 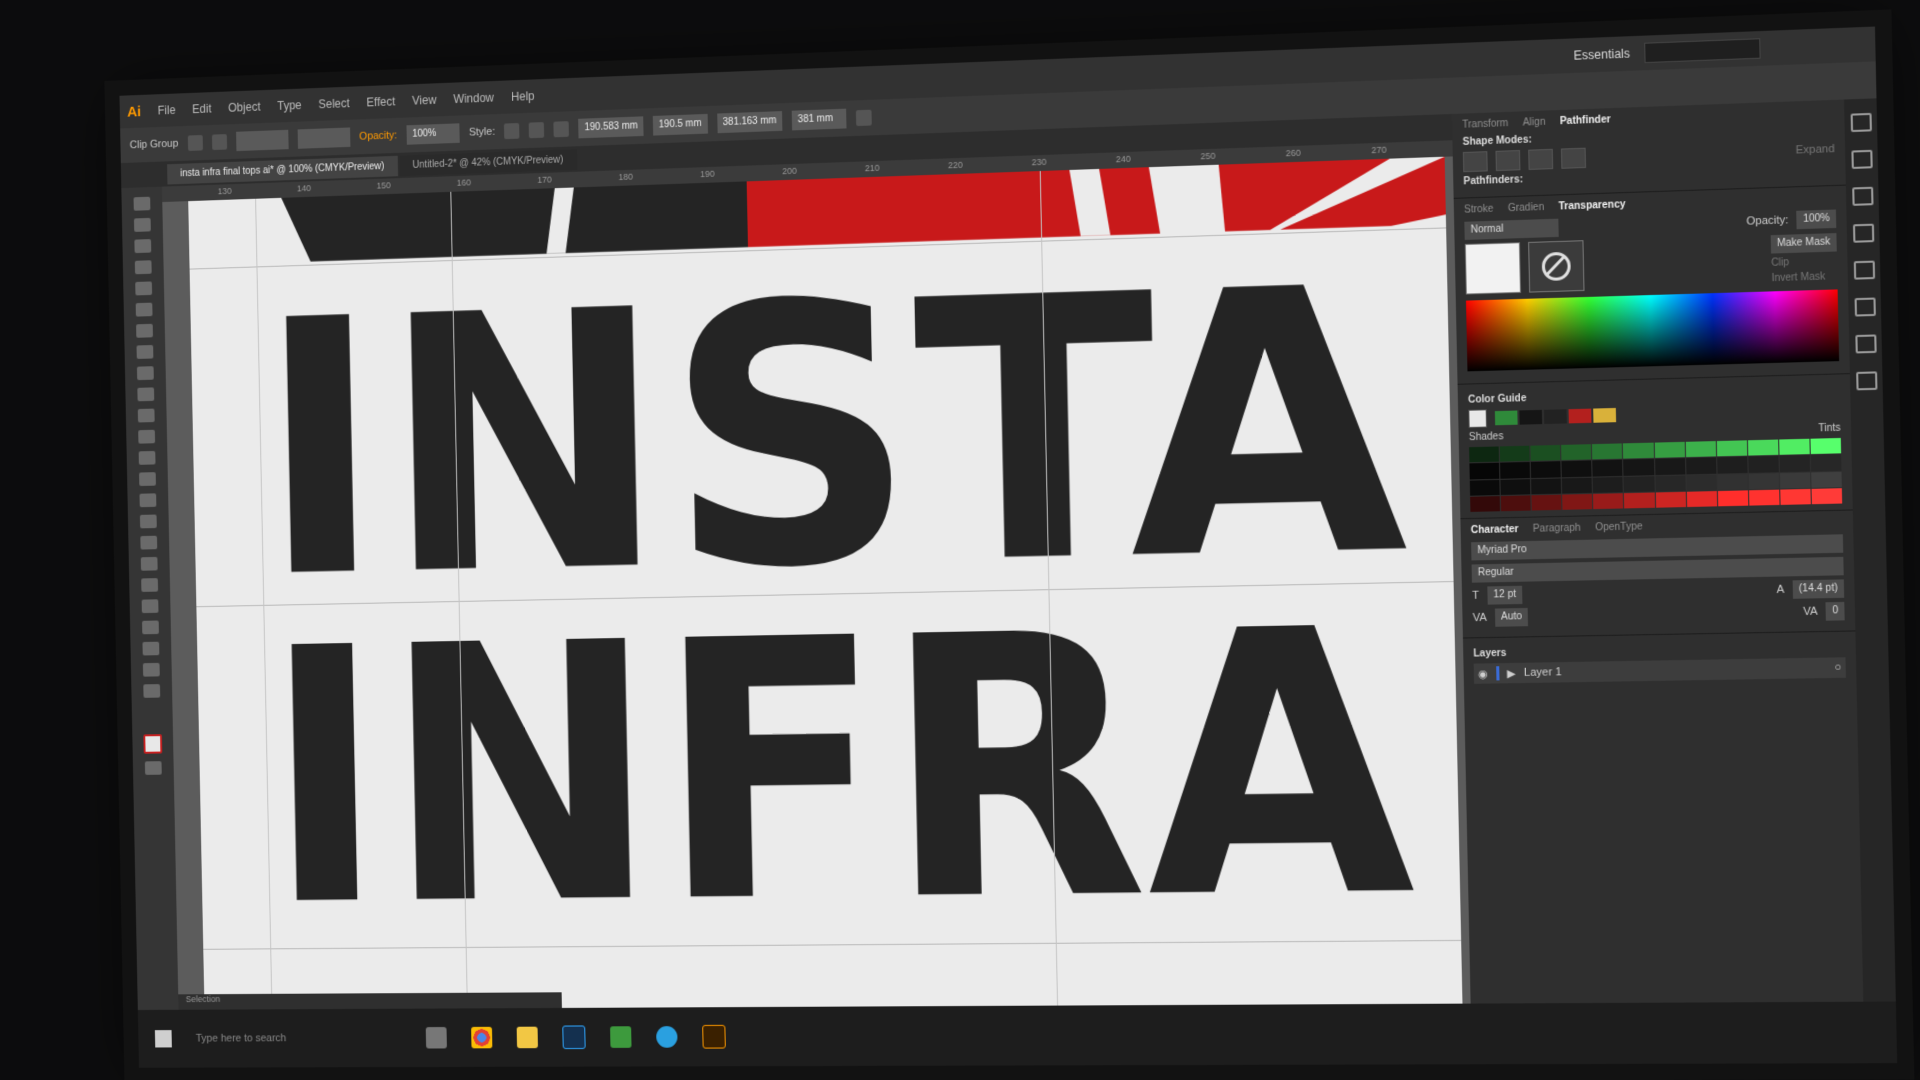 I want to click on zoom-tool-icon, so click(x=152, y=691).